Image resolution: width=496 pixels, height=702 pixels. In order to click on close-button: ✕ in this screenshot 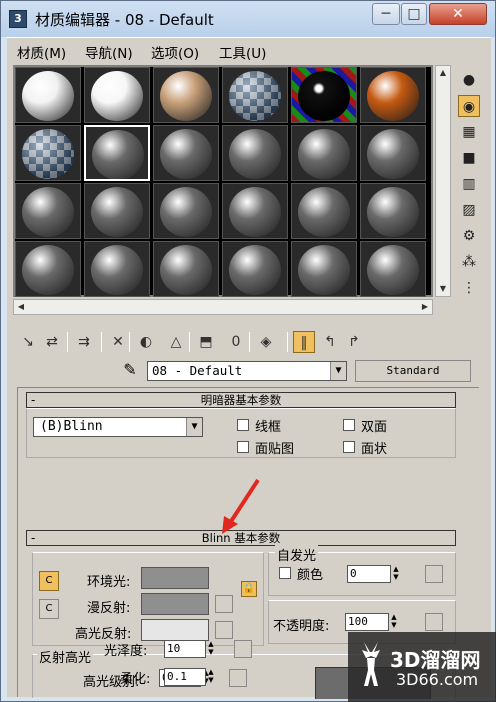, I will do `click(458, 14)`.